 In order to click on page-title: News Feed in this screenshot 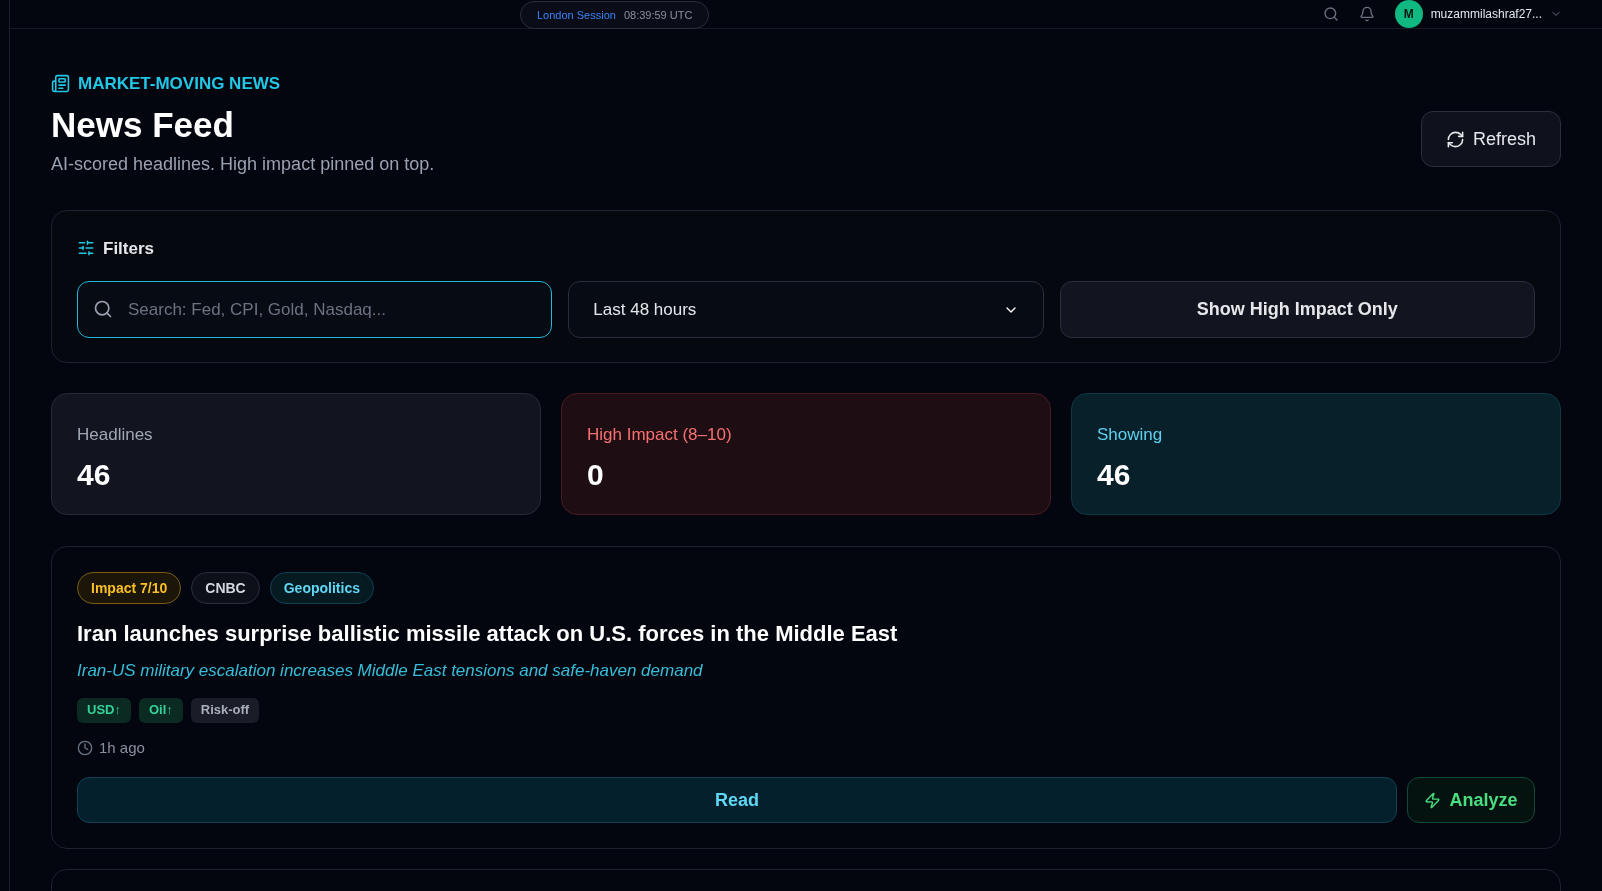, I will do `click(143, 124)`.